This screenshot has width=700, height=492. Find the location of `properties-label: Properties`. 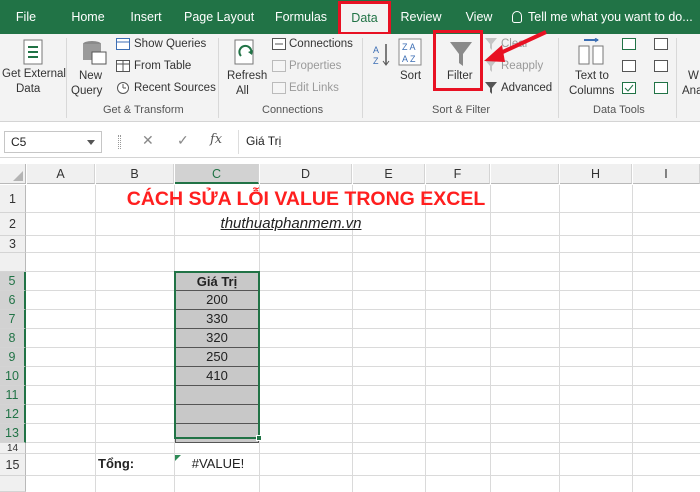

properties-label: Properties is located at coordinates (315, 66).